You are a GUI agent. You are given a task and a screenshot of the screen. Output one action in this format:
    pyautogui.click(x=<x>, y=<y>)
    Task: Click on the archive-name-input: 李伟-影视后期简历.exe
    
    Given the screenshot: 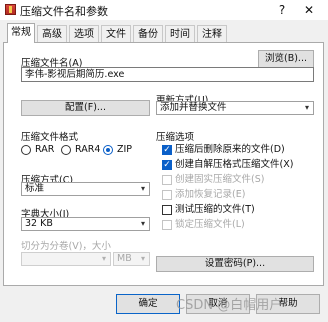 What is the action you would take?
    pyautogui.click(x=167, y=74)
    